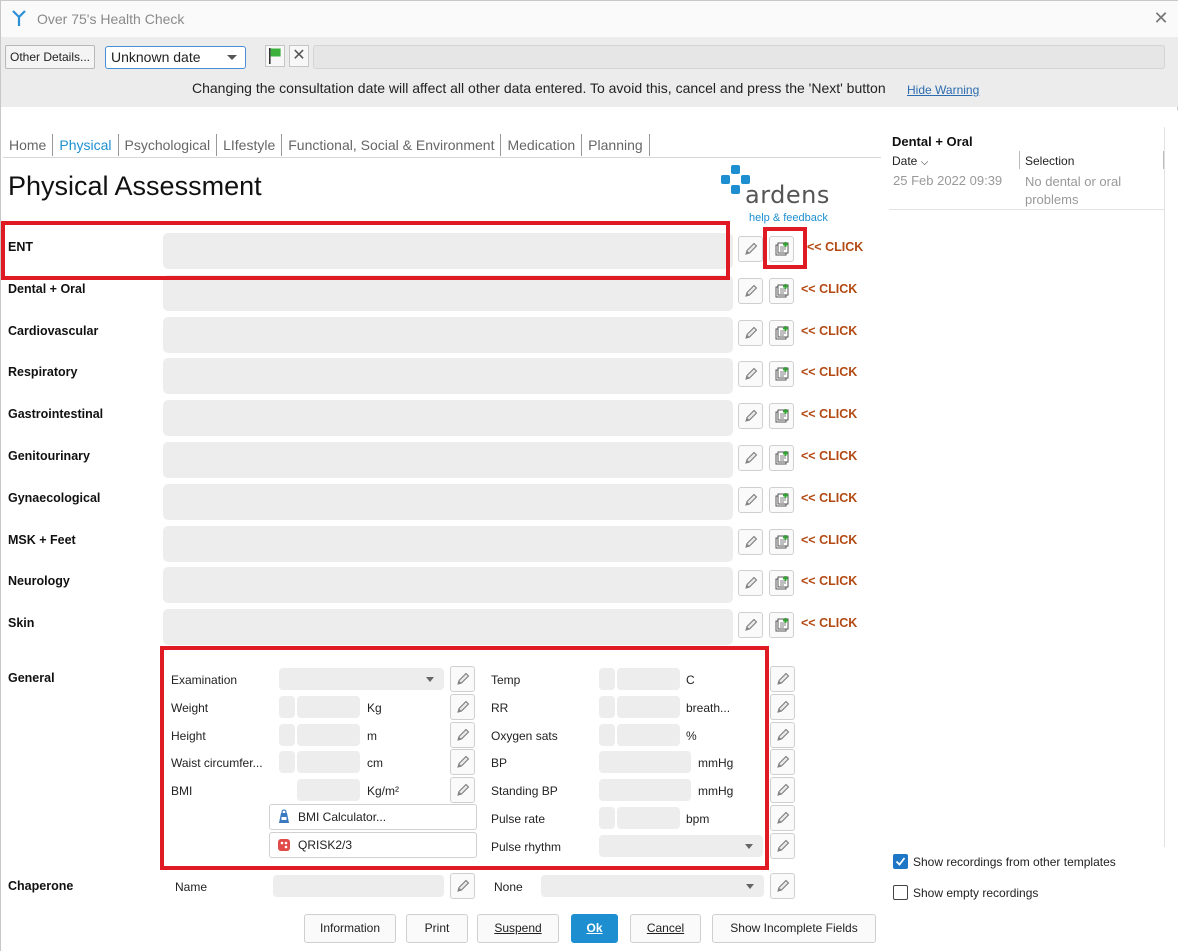 The width and height of the screenshot is (1178, 952). I want to click on tab-planning: Planning, so click(616, 145).